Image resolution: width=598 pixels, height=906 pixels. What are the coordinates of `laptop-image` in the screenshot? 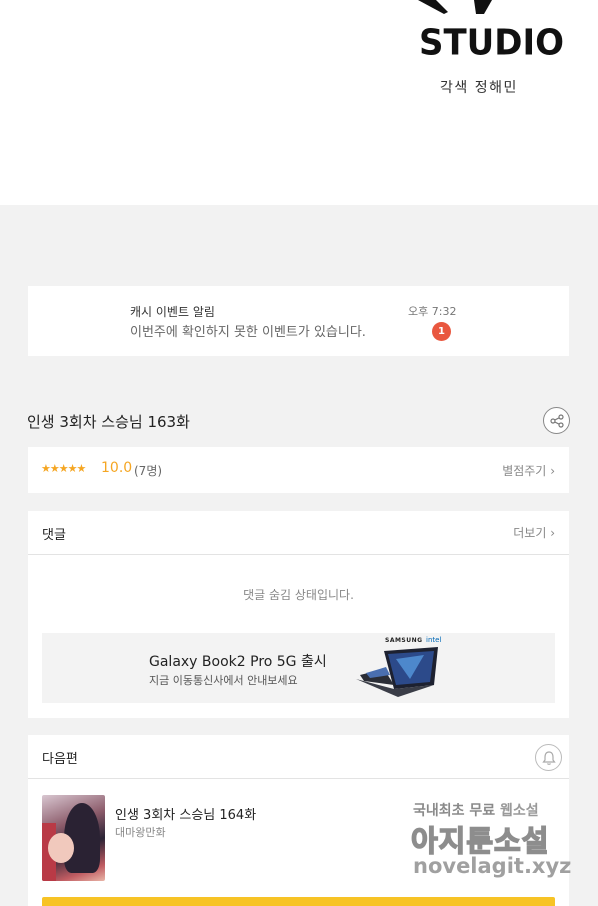 It's located at (397, 672).